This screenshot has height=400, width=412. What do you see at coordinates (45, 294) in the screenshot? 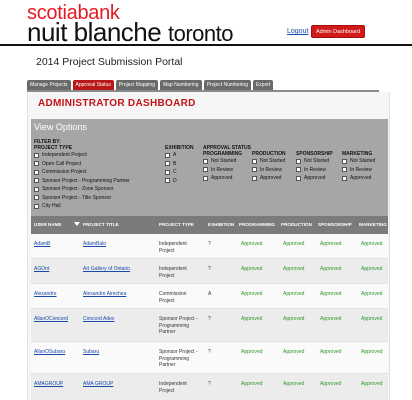
I see `cell-user-name: Alexandre` at bounding box center [45, 294].